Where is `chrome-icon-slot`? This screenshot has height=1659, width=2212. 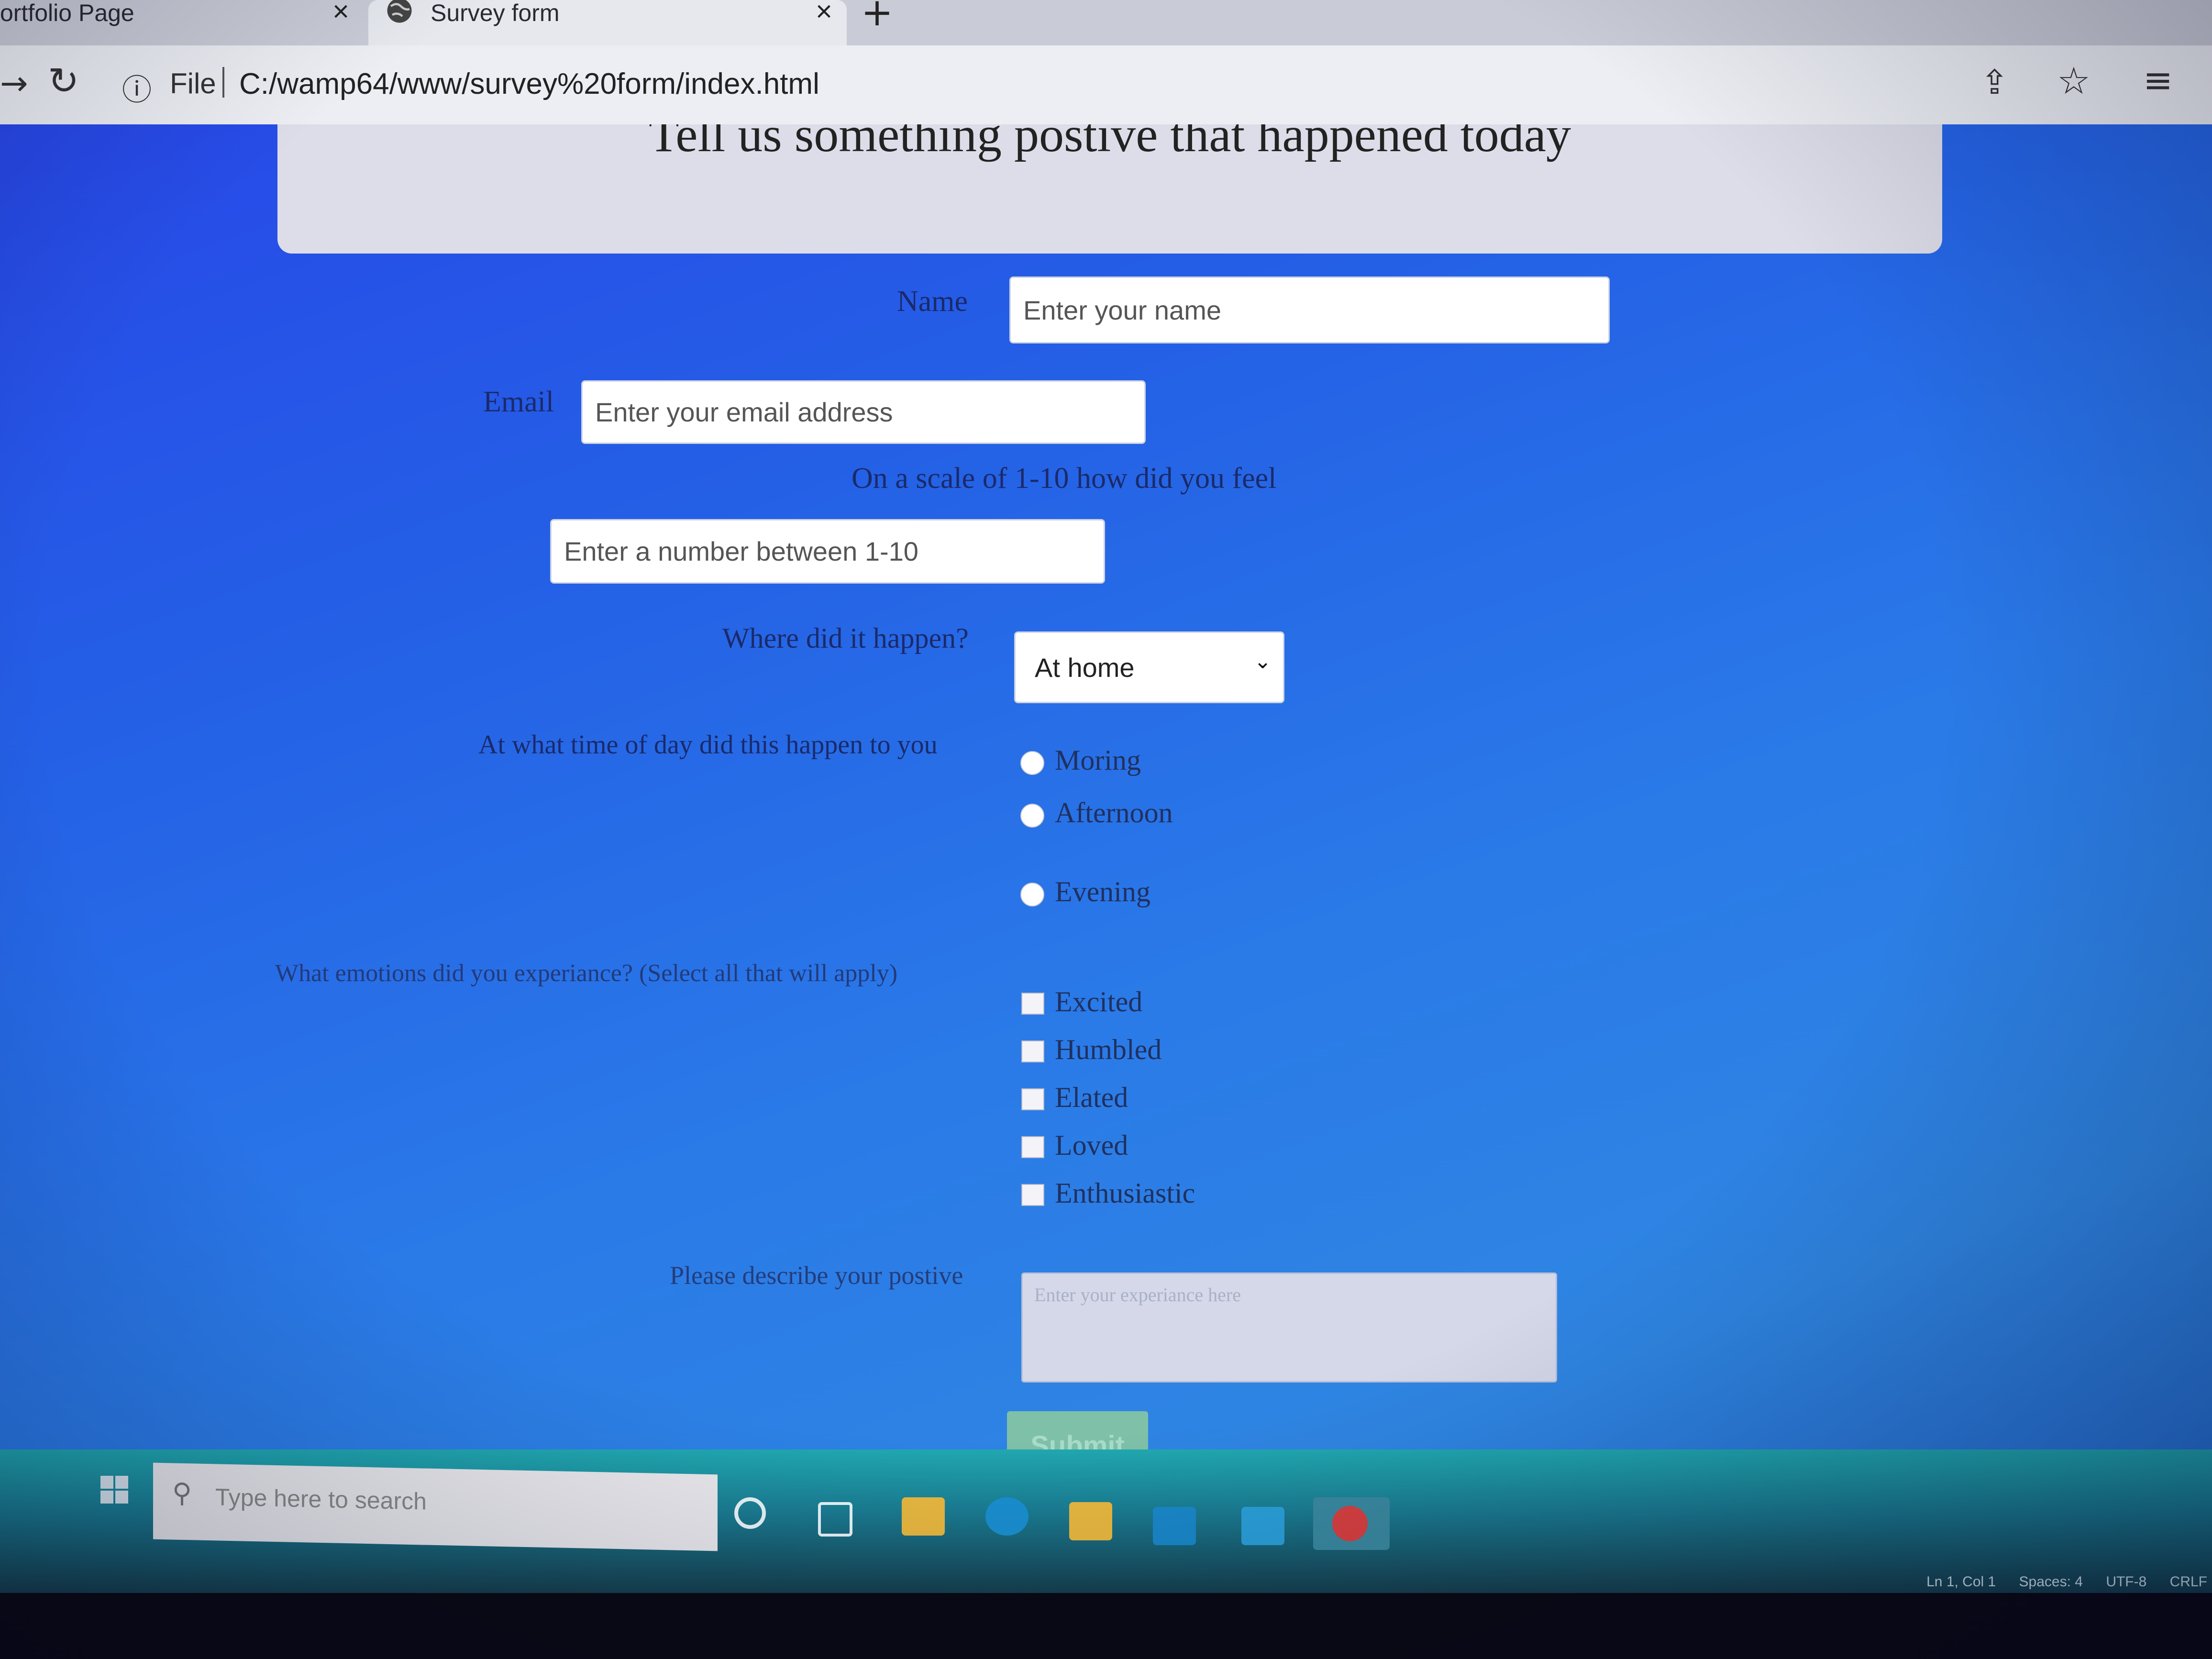
chrome-icon-slot is located at coordinates (1351, 1523).